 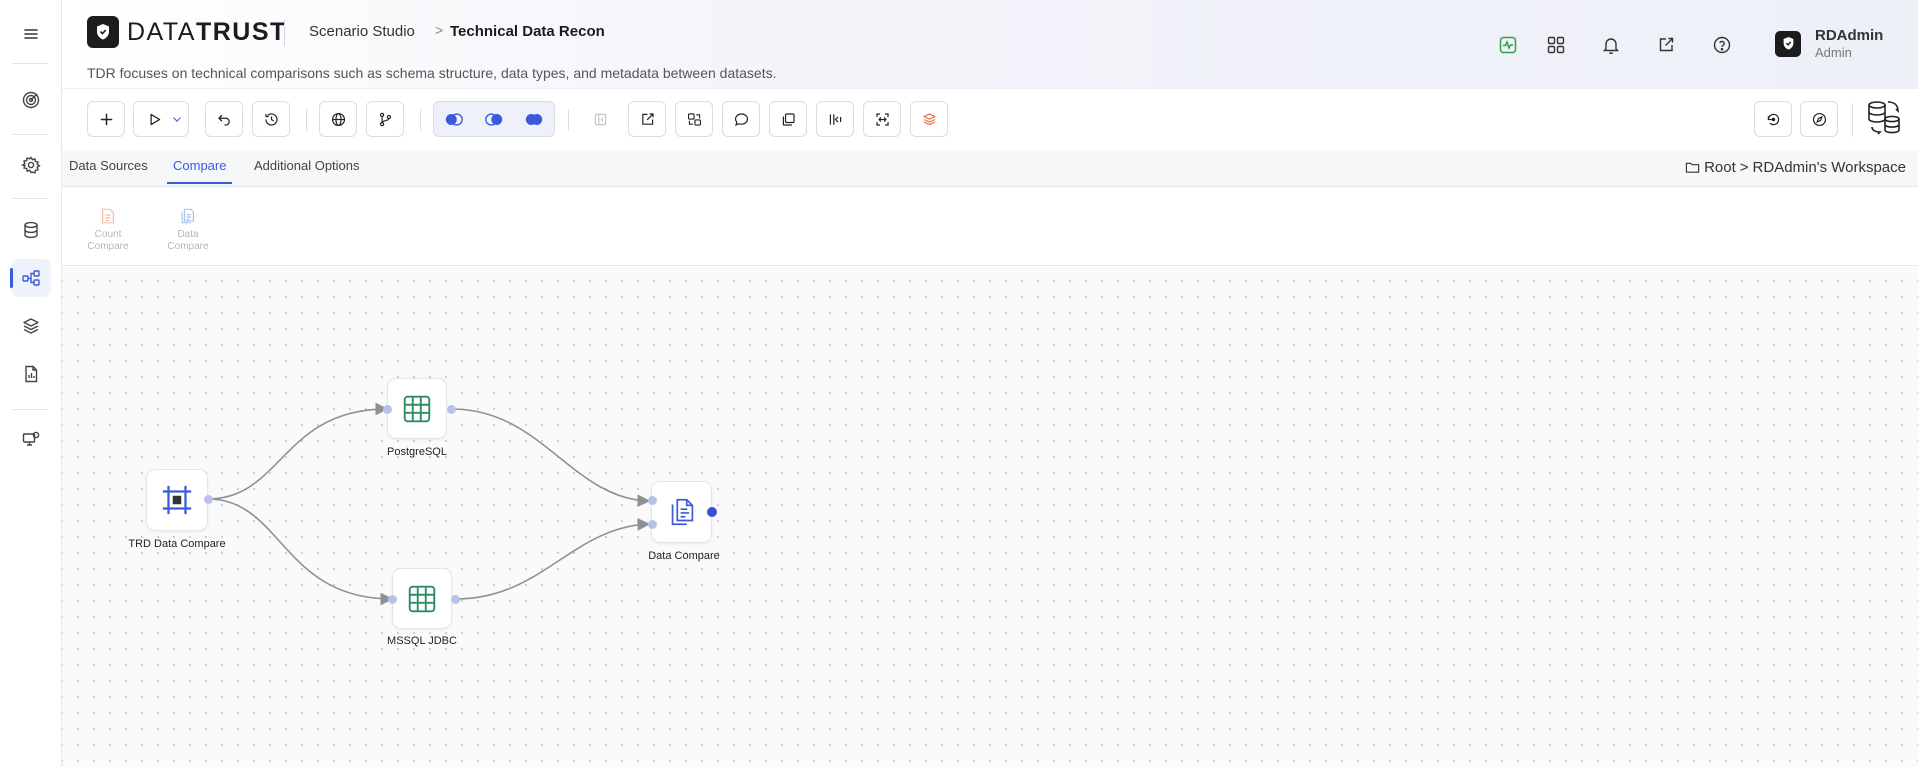 I want to click on palette-label: Count, so click(x=108, y=234).